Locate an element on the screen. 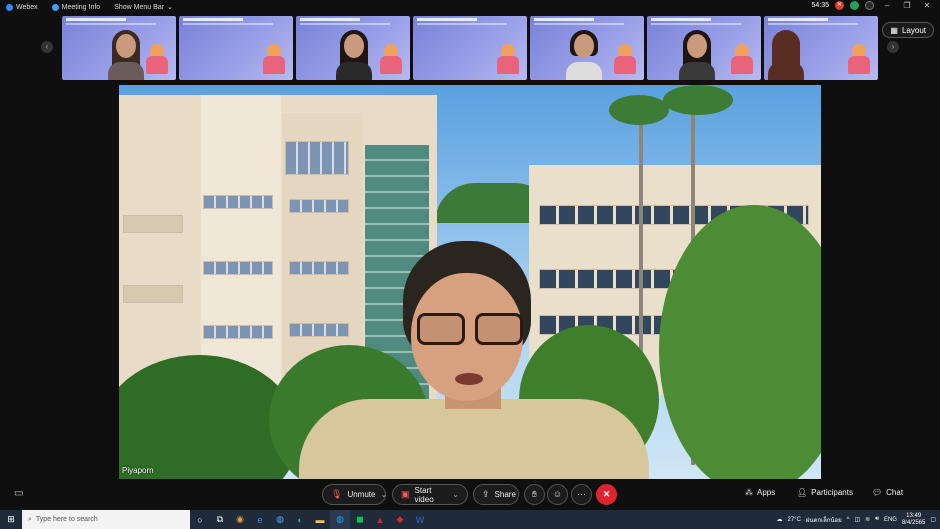  meeting-info-button: Meeting Info is located at coordinates (75, 7).